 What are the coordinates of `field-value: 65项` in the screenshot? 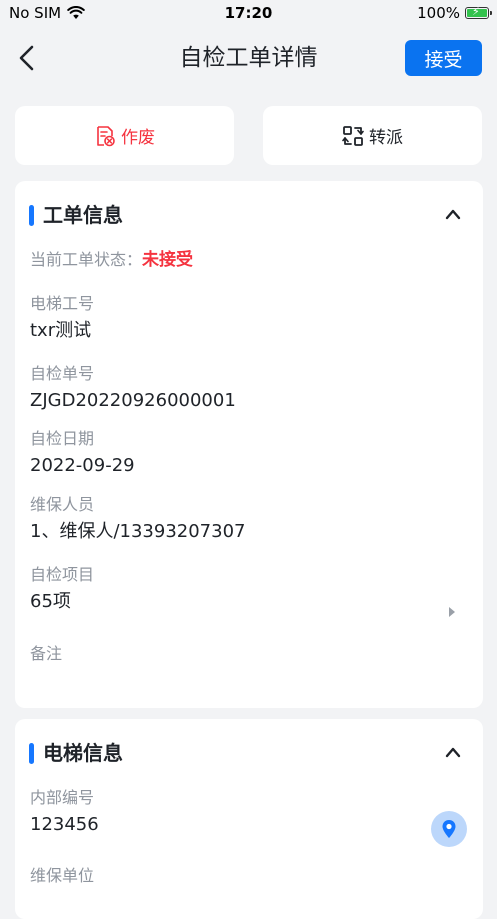 It's located at (50, 601).